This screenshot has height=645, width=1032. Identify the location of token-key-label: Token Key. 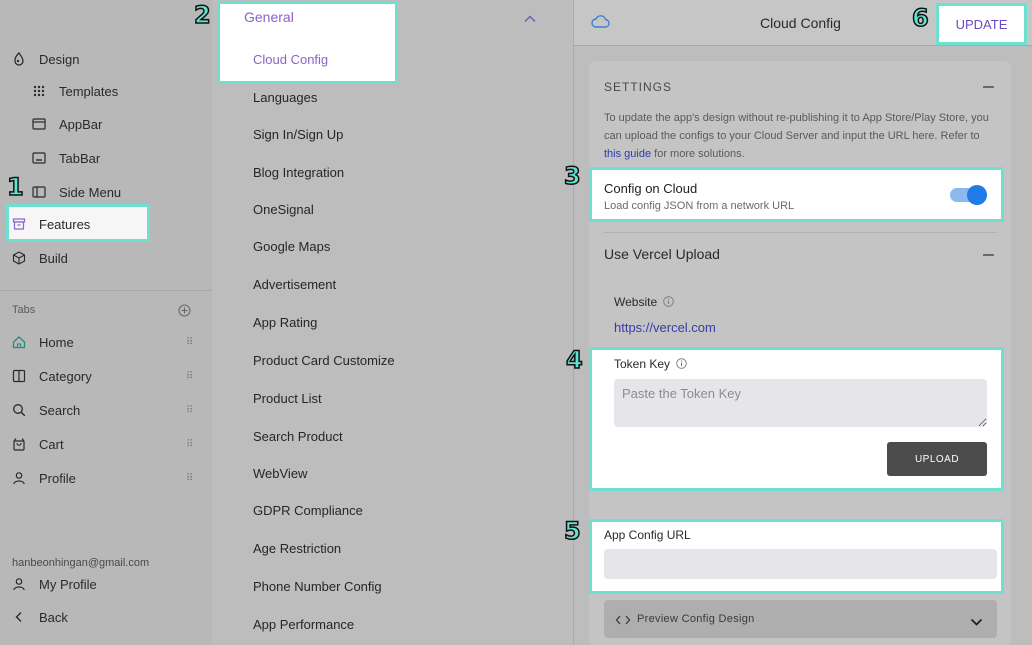
(650, 364).